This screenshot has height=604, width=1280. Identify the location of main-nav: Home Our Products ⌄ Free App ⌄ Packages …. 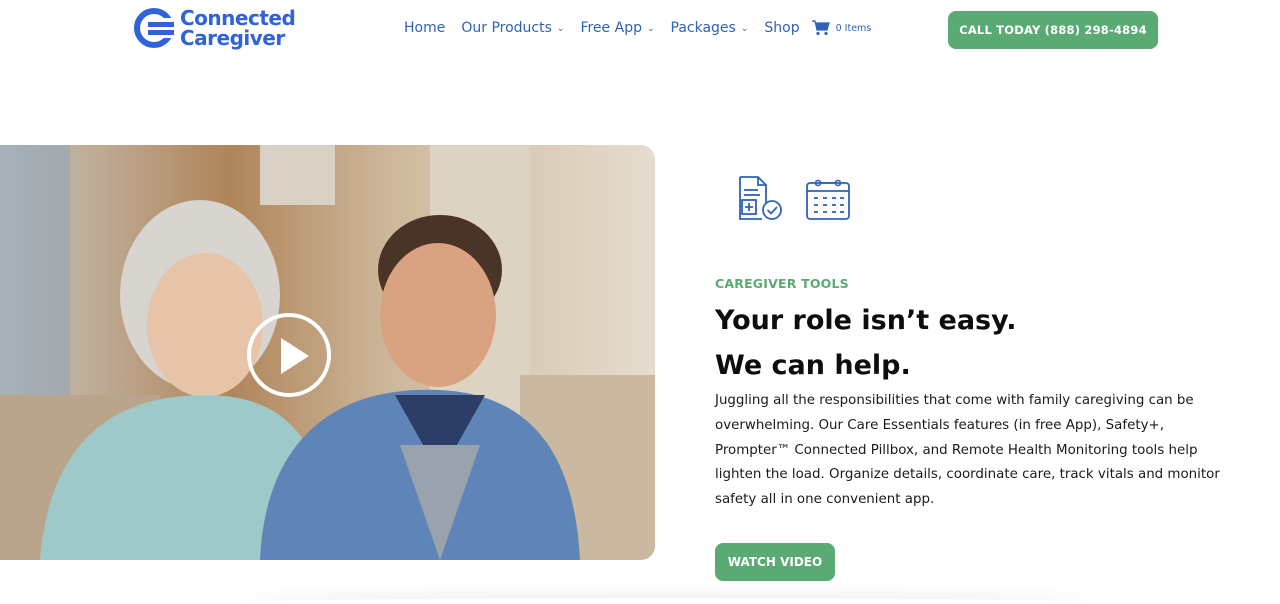
(637, 28).